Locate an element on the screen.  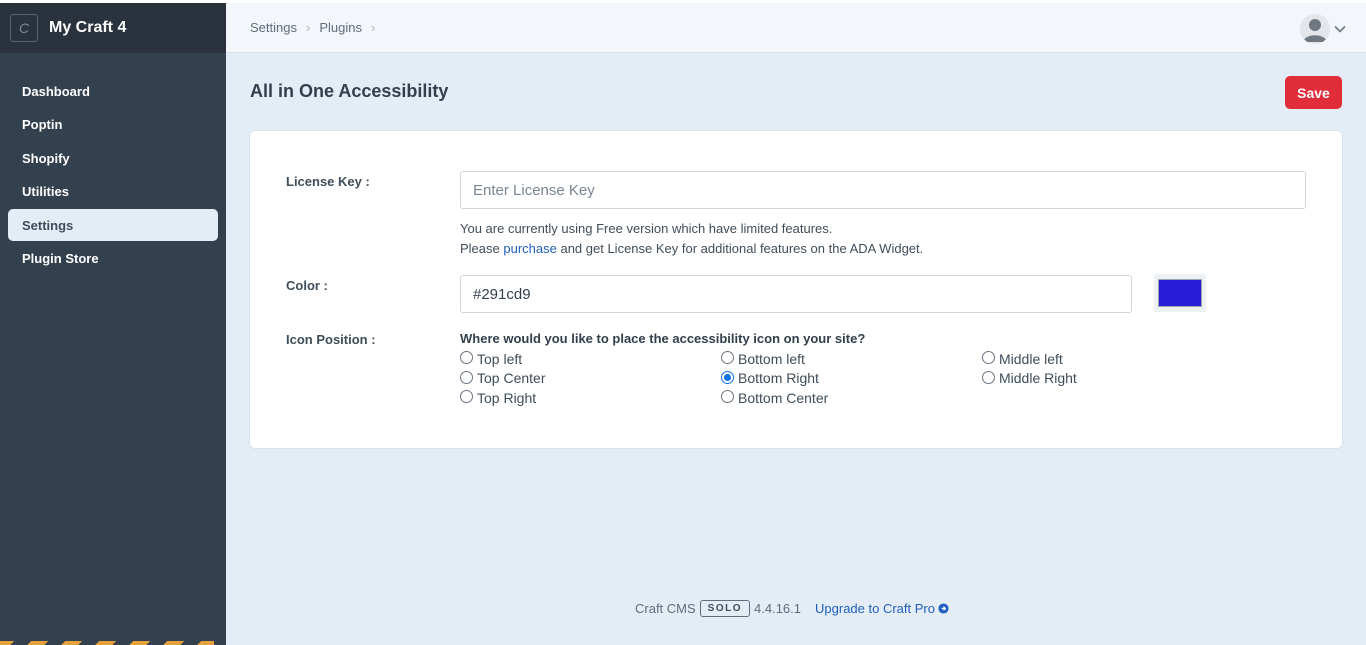
radio-group-top: Top left Top Center Top Right is located at coordinates (502, 378).